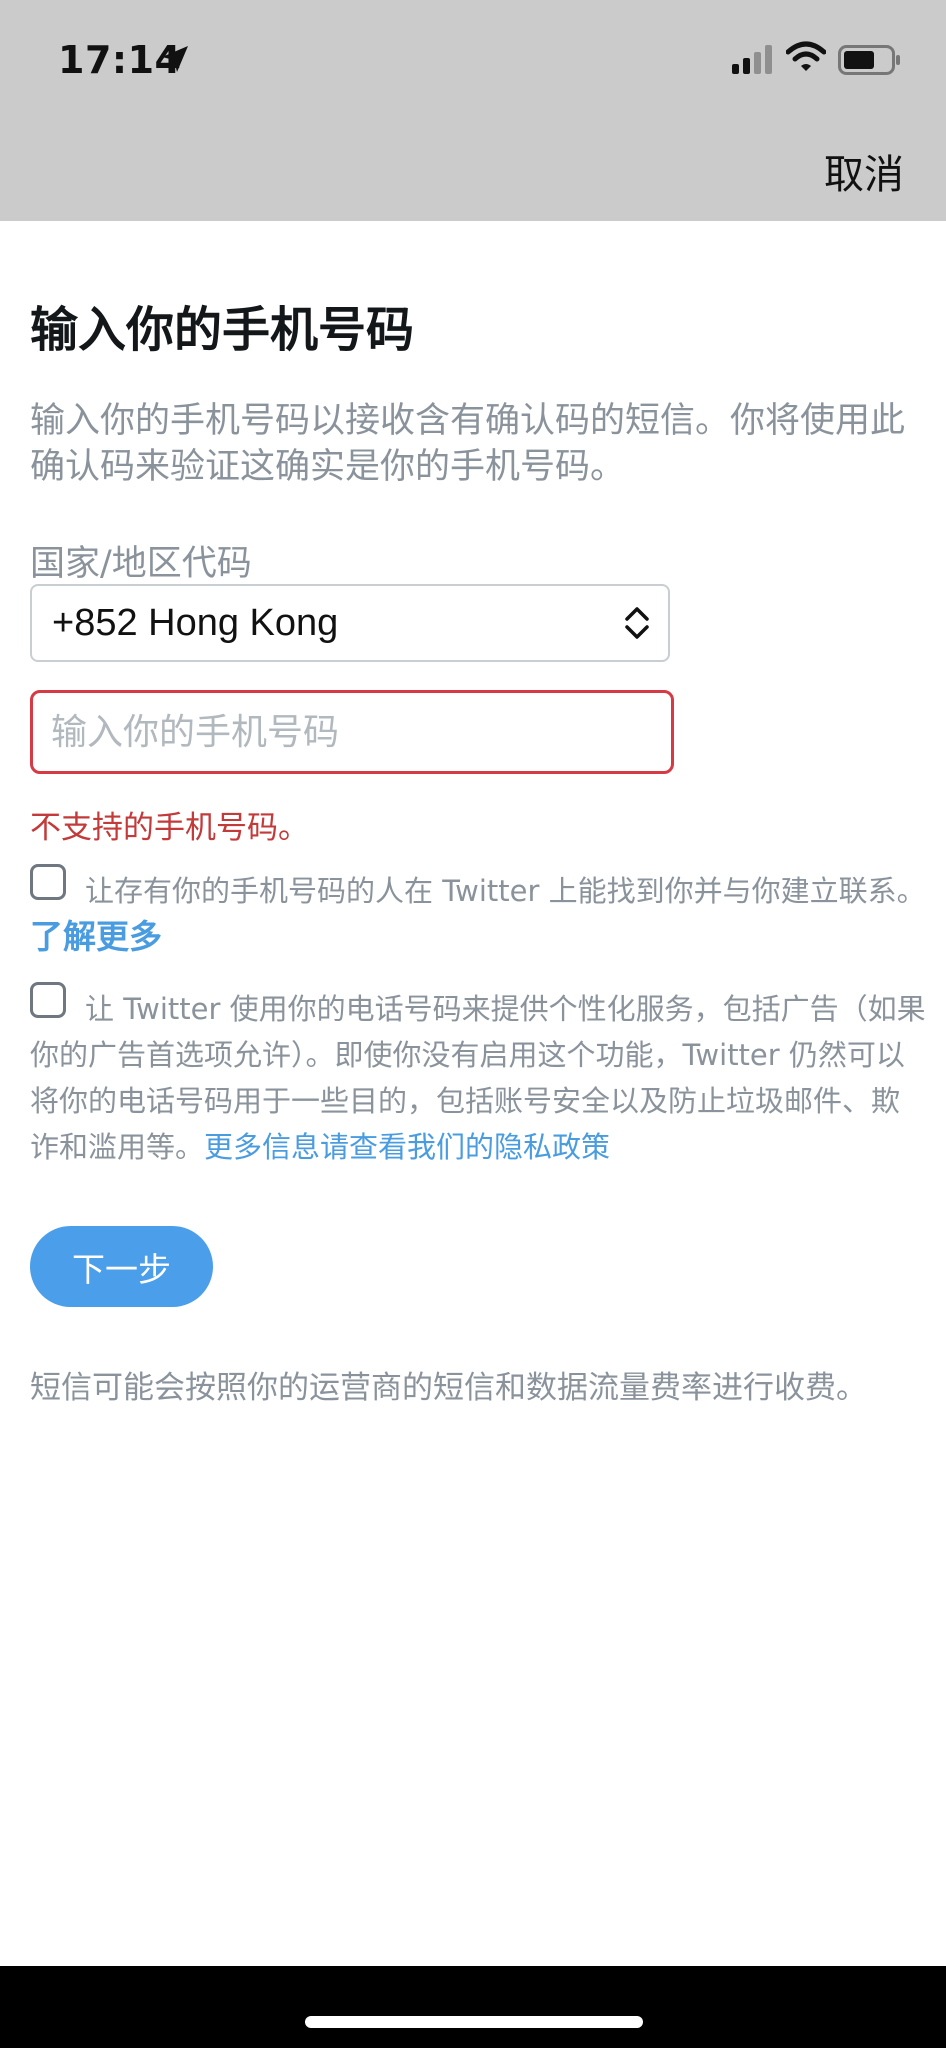 This screenshot has height=2048, width=946. Describe the element at coordinates (407, 1147) in the screenshot. I see `privacy-policy-link: 更多信息请查看我们的隐私政策` at that location.